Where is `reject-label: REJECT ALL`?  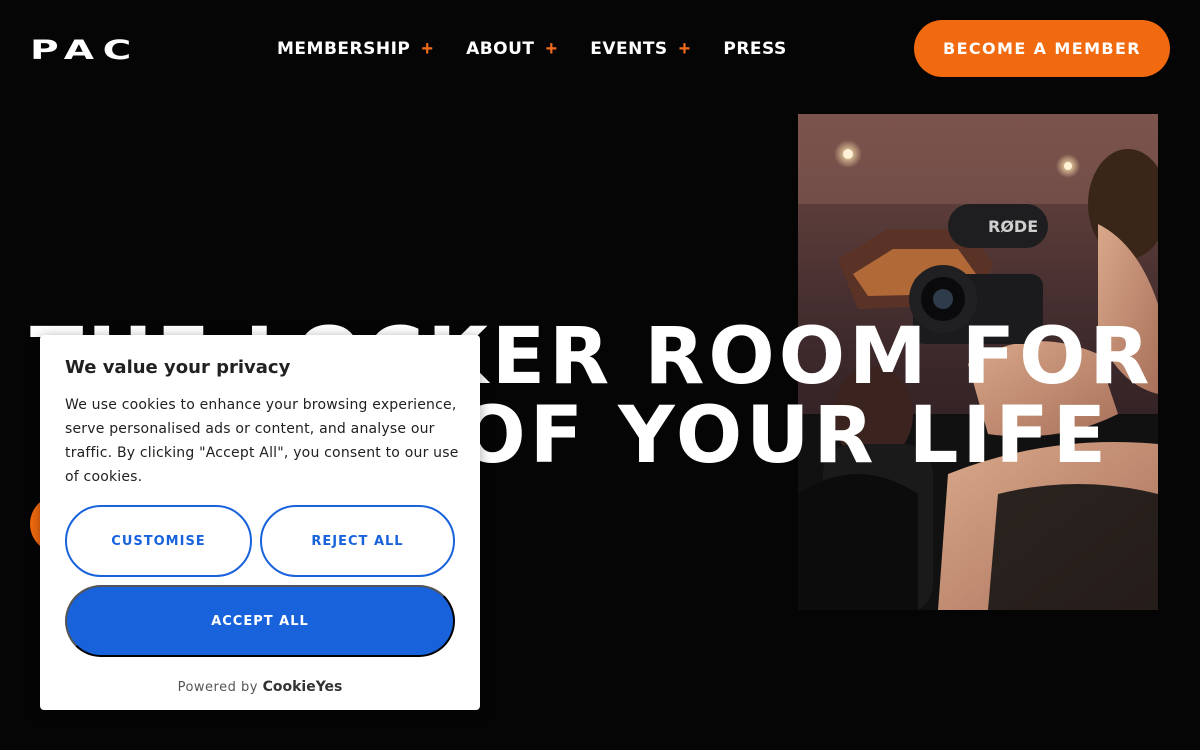 reject-label: REJECT ALL is located at coordinates (357, 541).